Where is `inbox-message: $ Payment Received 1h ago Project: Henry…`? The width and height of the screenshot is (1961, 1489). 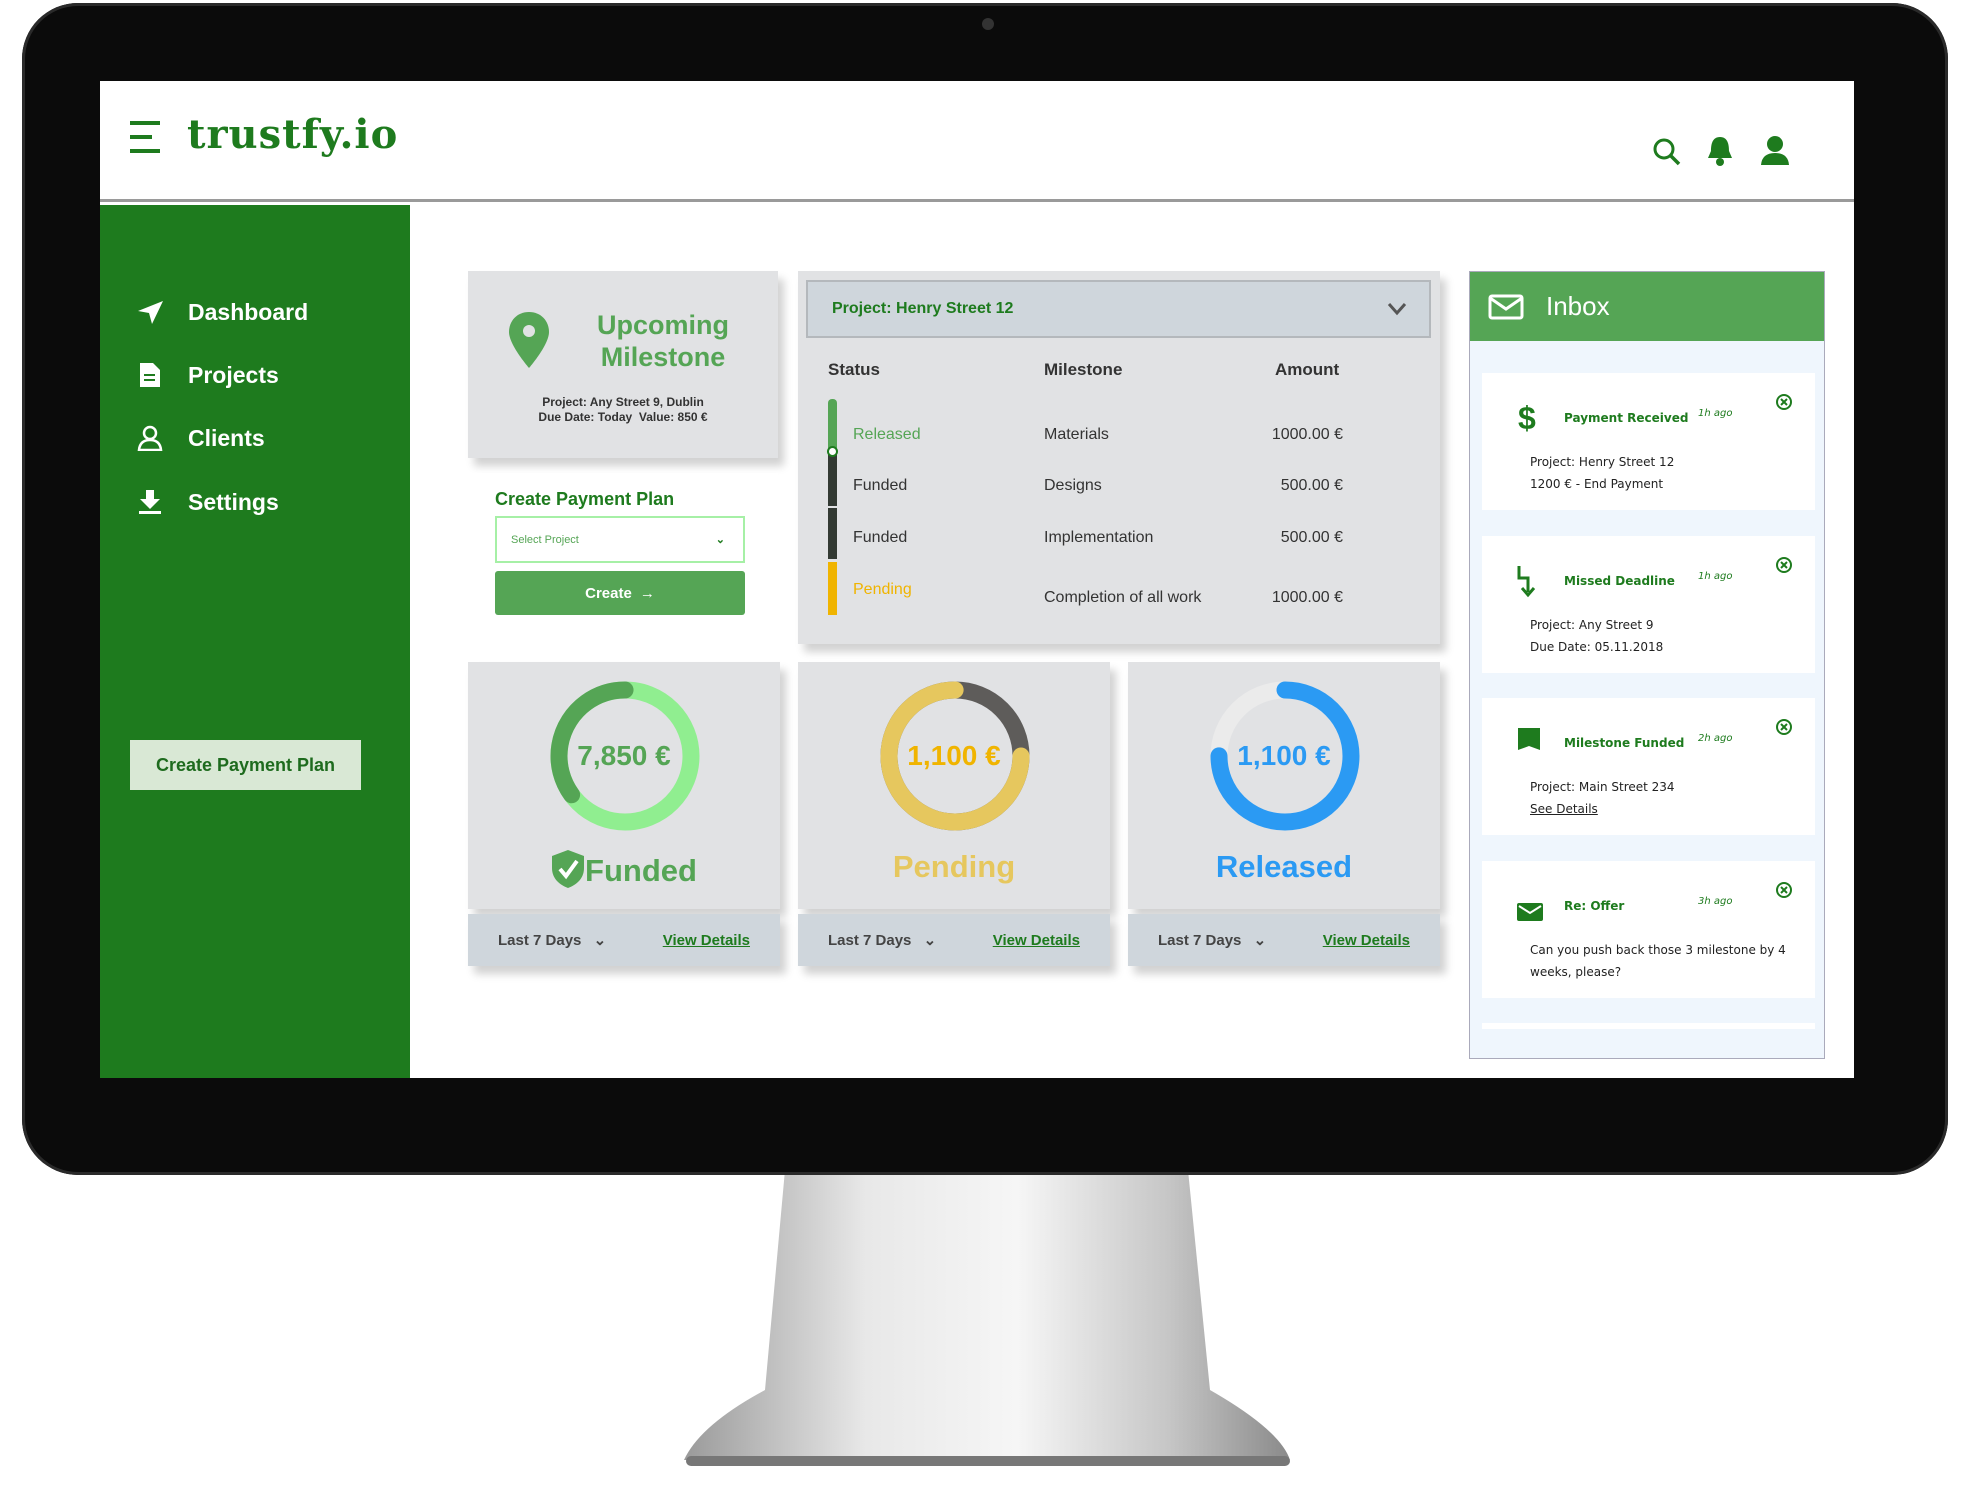 inbox-message: $ Payment Received 1h ago Project: Henry… is located at coordinates (1648, 441).